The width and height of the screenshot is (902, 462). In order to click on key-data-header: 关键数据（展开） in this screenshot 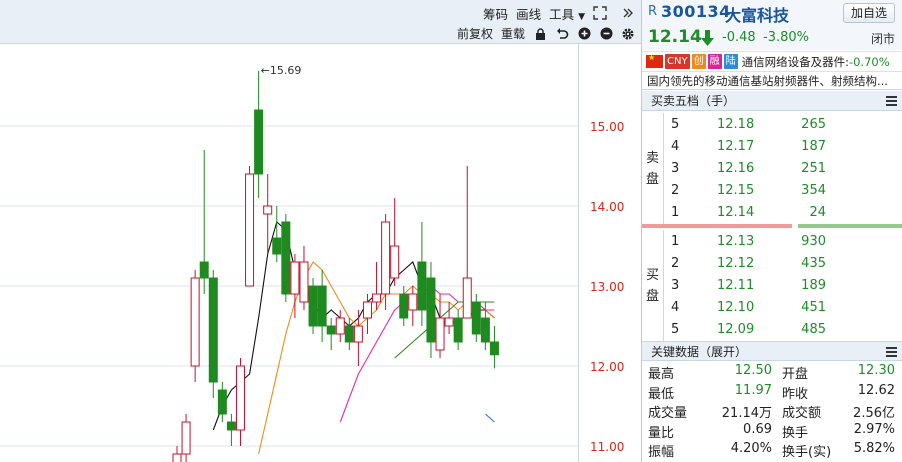, I will do `click(772, 351)`.